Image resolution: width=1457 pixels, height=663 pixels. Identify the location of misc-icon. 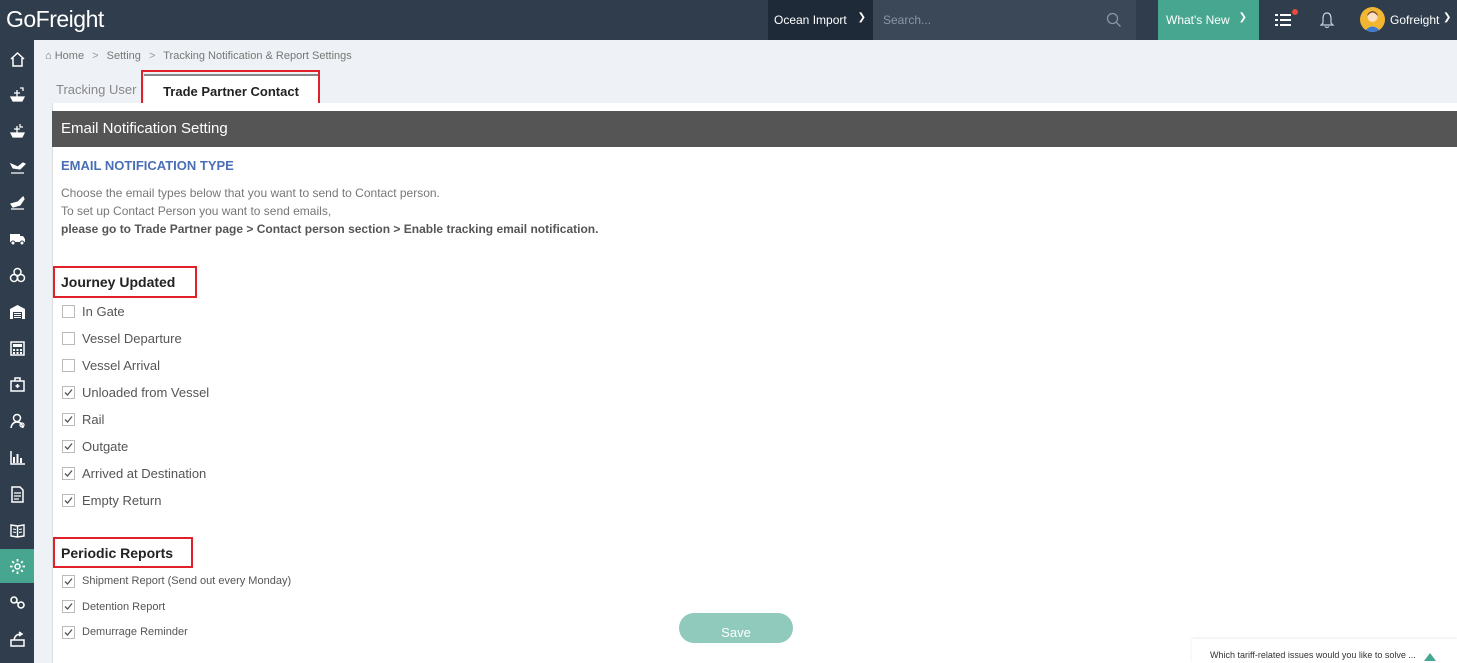
(17, 275).